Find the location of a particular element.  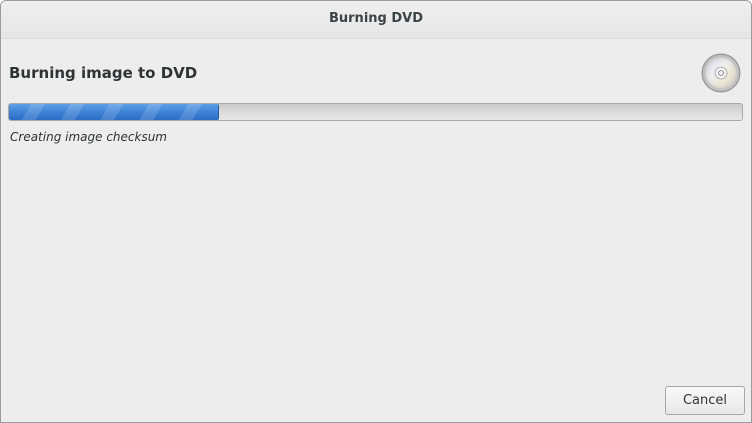

titlebar: Burning DVD is located at coordinates (376, 20).